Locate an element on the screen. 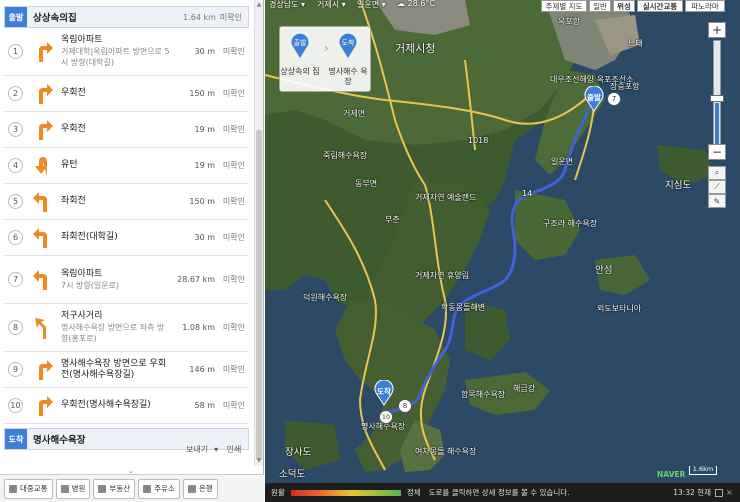  scroll-up-icon: ▲ is located at coordinates (259, 5).